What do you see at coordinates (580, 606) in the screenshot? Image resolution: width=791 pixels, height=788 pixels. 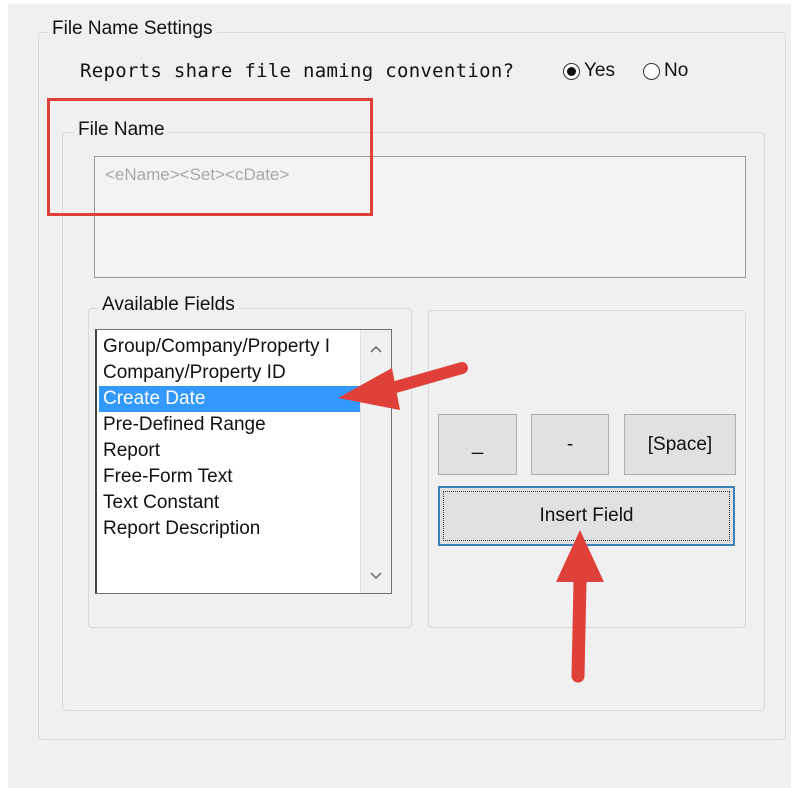 I see `arrow-to-insert-field` at bounding box center [580, 606].